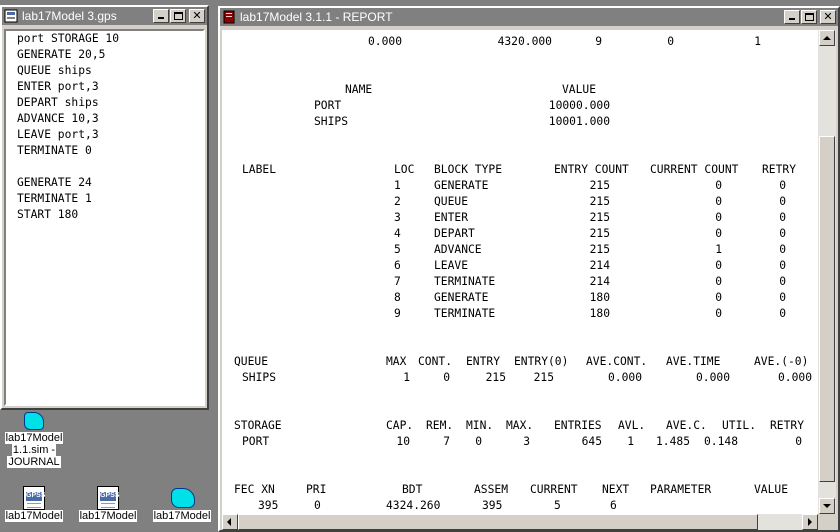 This screenshot has height=532, width=840. Describe the element at coordinates (599, 297) in the screenshot. I see `block-entry: 180` at that location.